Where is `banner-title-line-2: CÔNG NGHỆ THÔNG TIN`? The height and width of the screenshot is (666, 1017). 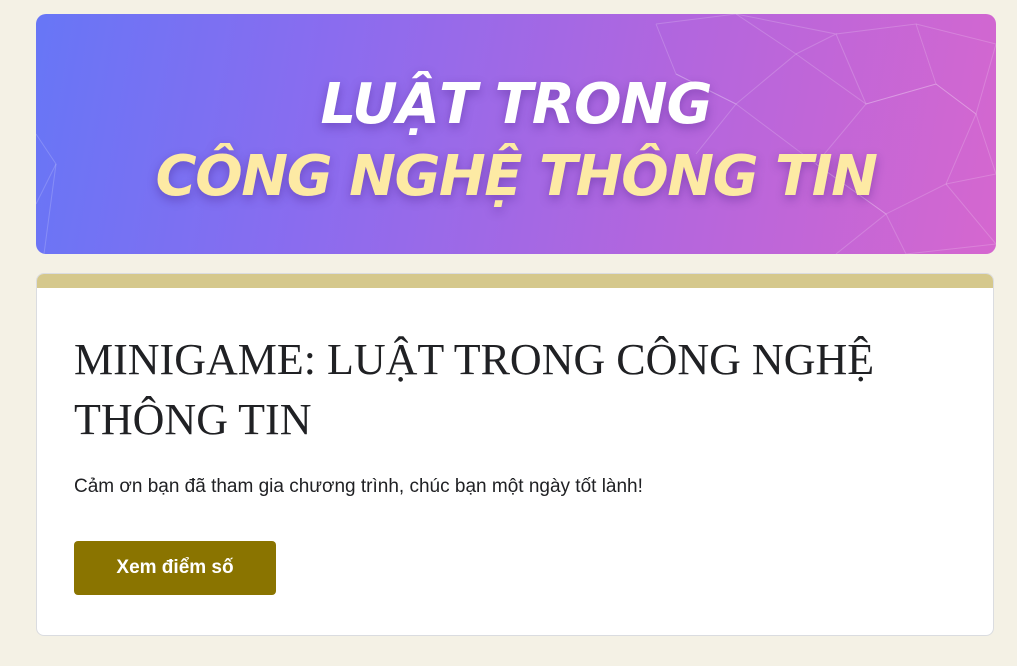 banner-title-line-2: CÔNG NGHỆ THÔNG TIN is located at coordinates (516, 176).